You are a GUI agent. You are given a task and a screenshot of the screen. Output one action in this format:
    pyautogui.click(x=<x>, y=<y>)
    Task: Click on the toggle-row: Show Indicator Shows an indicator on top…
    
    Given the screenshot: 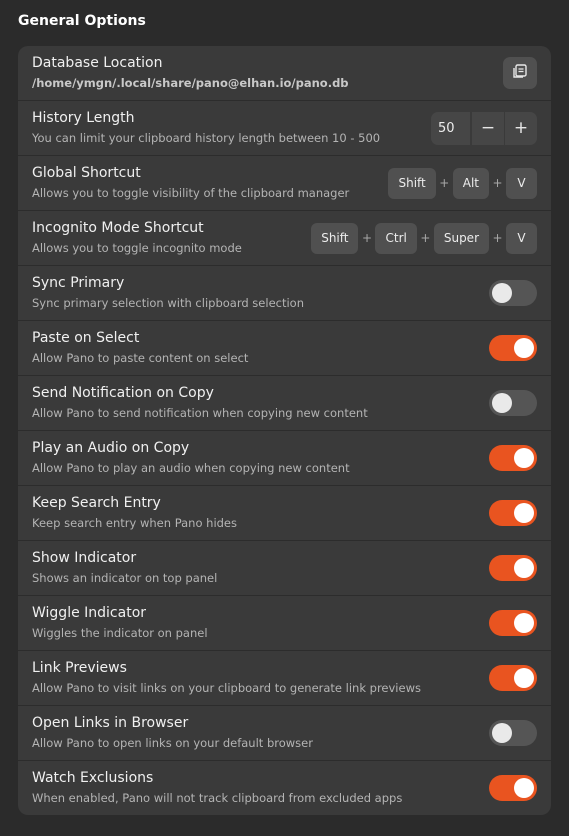 What is the action you would take?
    pyautogui.click(x=284, y=567)
    